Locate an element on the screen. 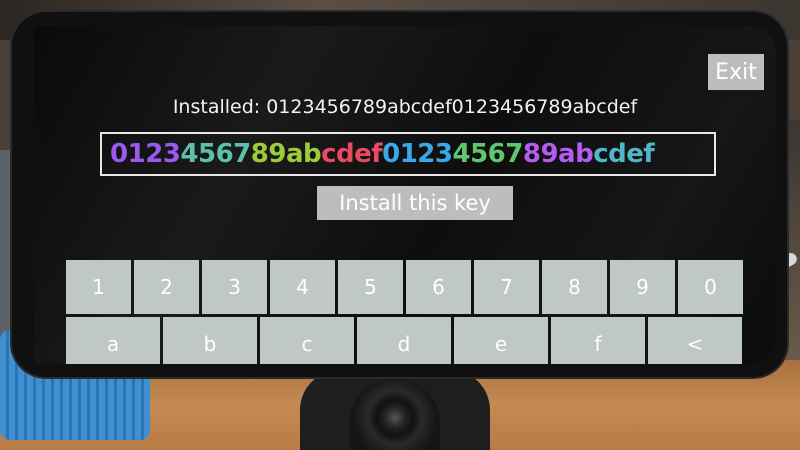 This screenshot has width=800, height=450. key-7: 7 is located at coordinates (506, 287).